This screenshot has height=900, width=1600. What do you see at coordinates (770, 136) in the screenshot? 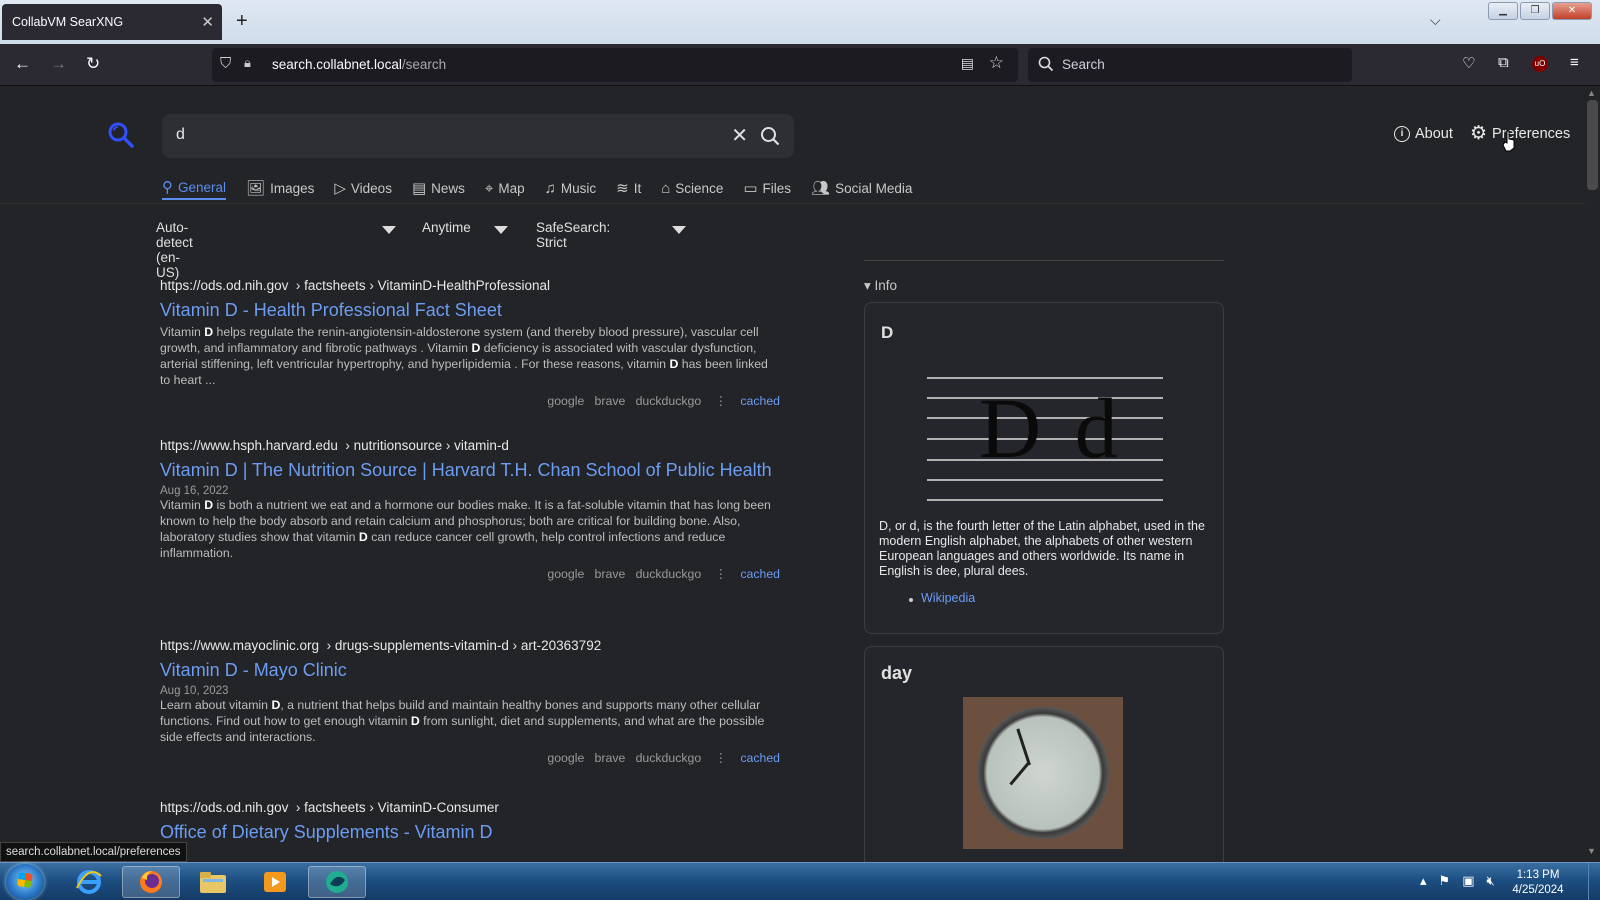
I see `search-submit-icon` at bounding box center [770, 136].